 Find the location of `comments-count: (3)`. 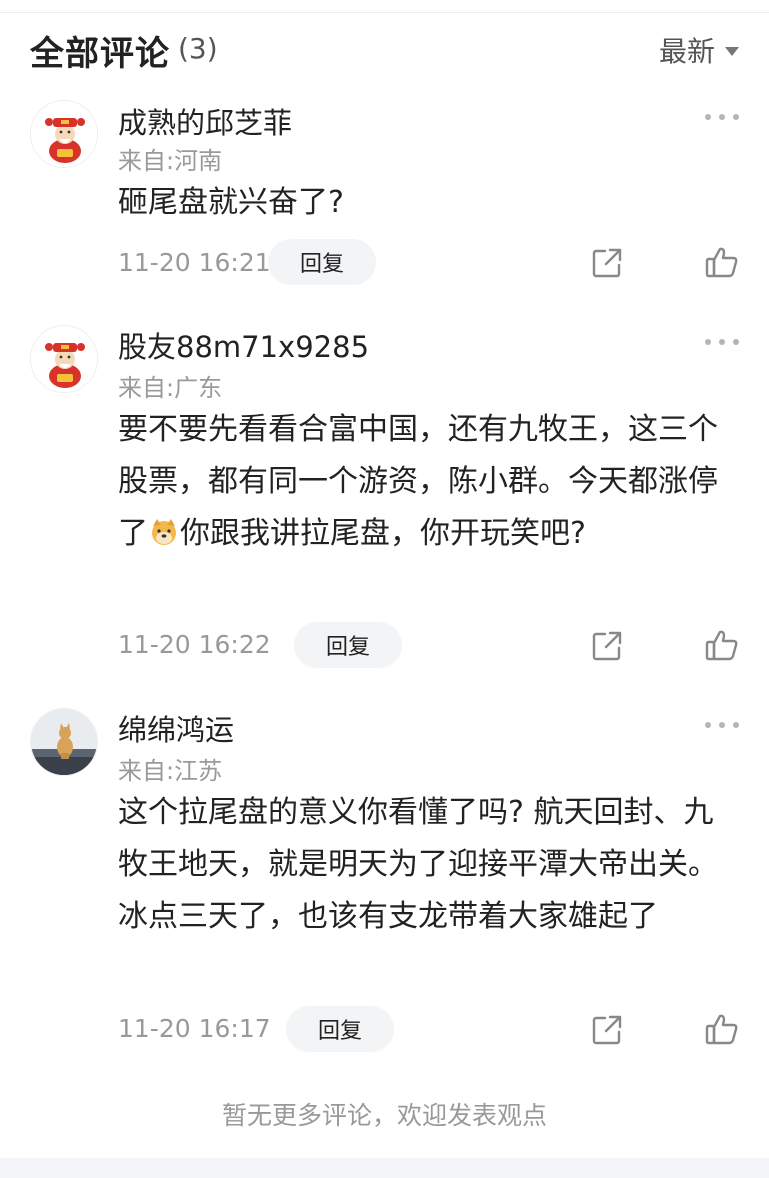

comments-count: (3) is located at coordinates (198, 48).